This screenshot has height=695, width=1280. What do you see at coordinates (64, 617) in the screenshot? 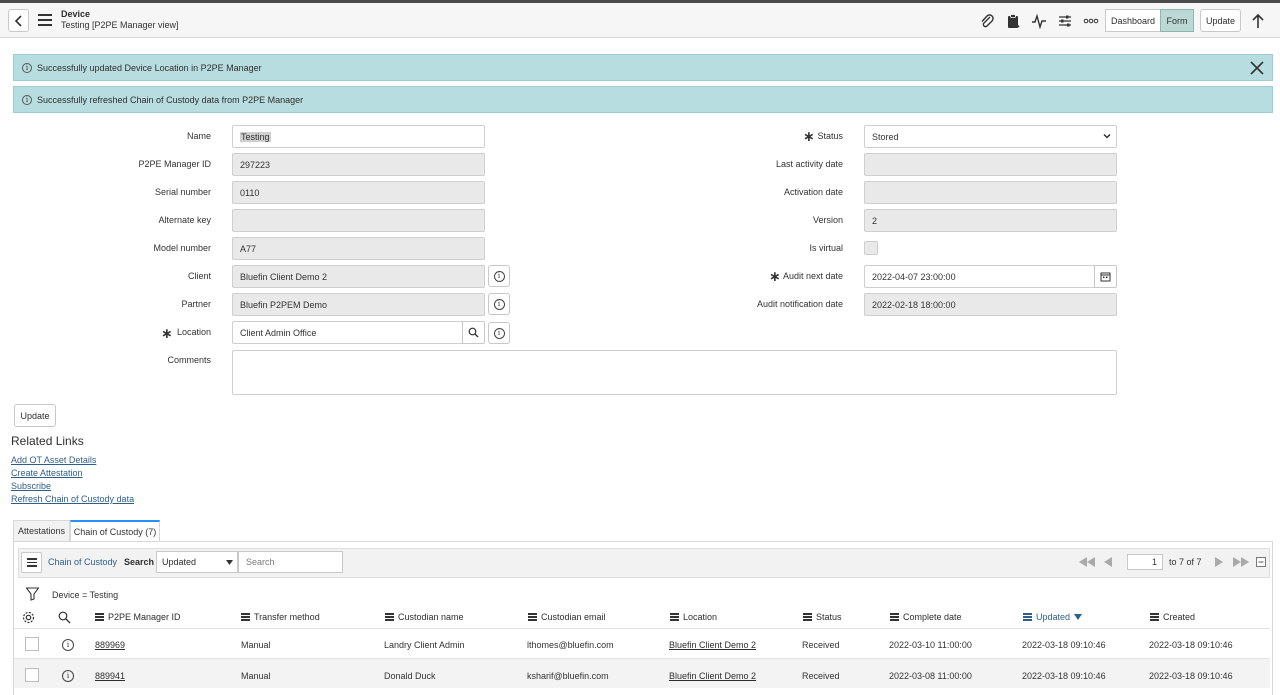
I see `search-icon` at bounding box center [64, 617].